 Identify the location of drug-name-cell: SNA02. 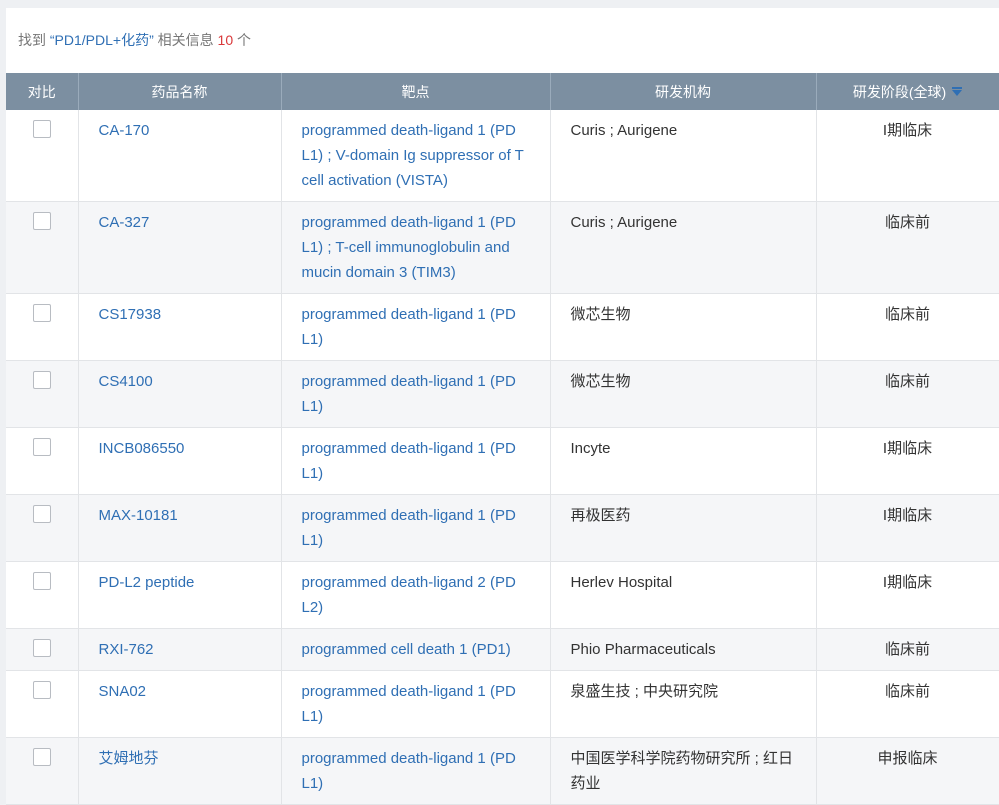
(180, 704).